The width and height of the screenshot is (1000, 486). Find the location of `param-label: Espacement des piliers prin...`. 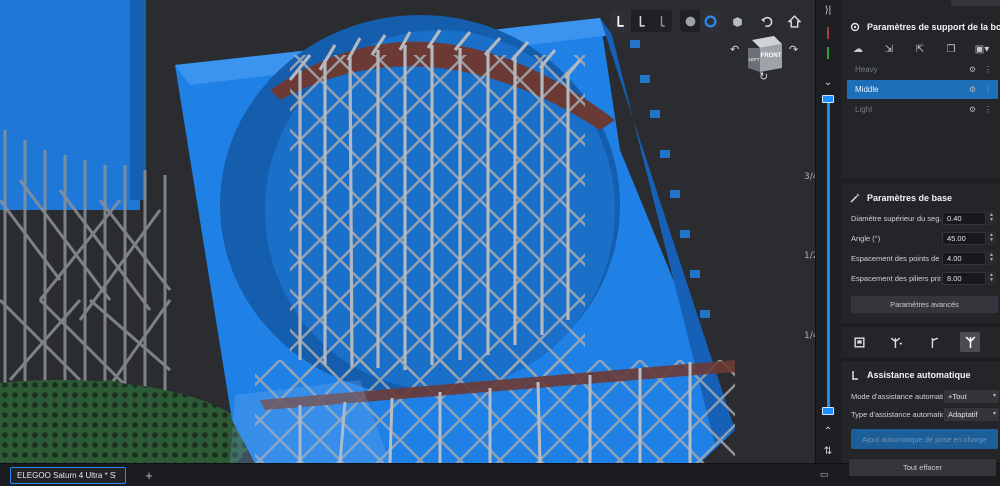

param-label: Espacement des piliers prin... is located at coordinates (896, 278).